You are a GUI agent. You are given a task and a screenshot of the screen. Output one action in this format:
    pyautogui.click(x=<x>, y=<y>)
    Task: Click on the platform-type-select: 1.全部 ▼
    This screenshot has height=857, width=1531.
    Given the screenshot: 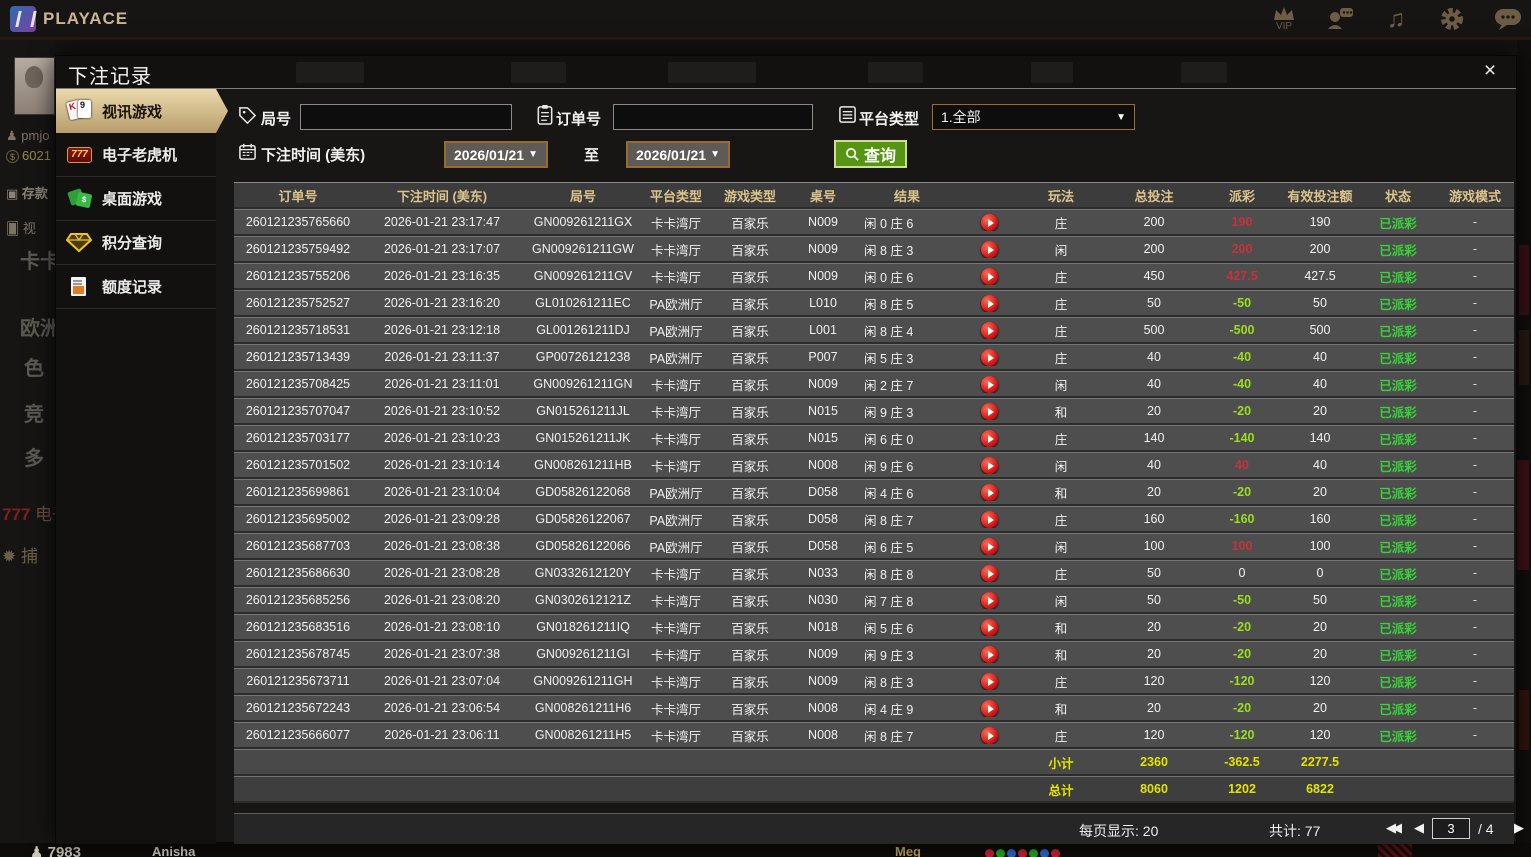 What is the action you would take?
    pyautogui.click(x=1033, y=117)
    